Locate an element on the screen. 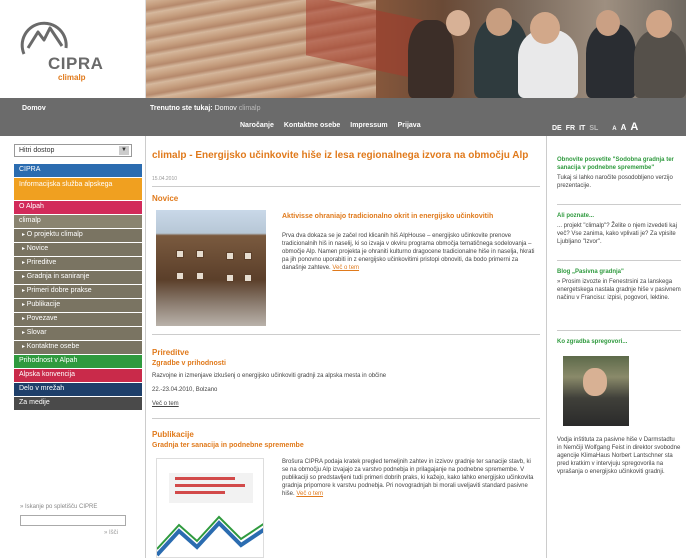 This screenshot has width=686, height=558. page-date: 15.04.2010 is located at coordinates (165, 179).